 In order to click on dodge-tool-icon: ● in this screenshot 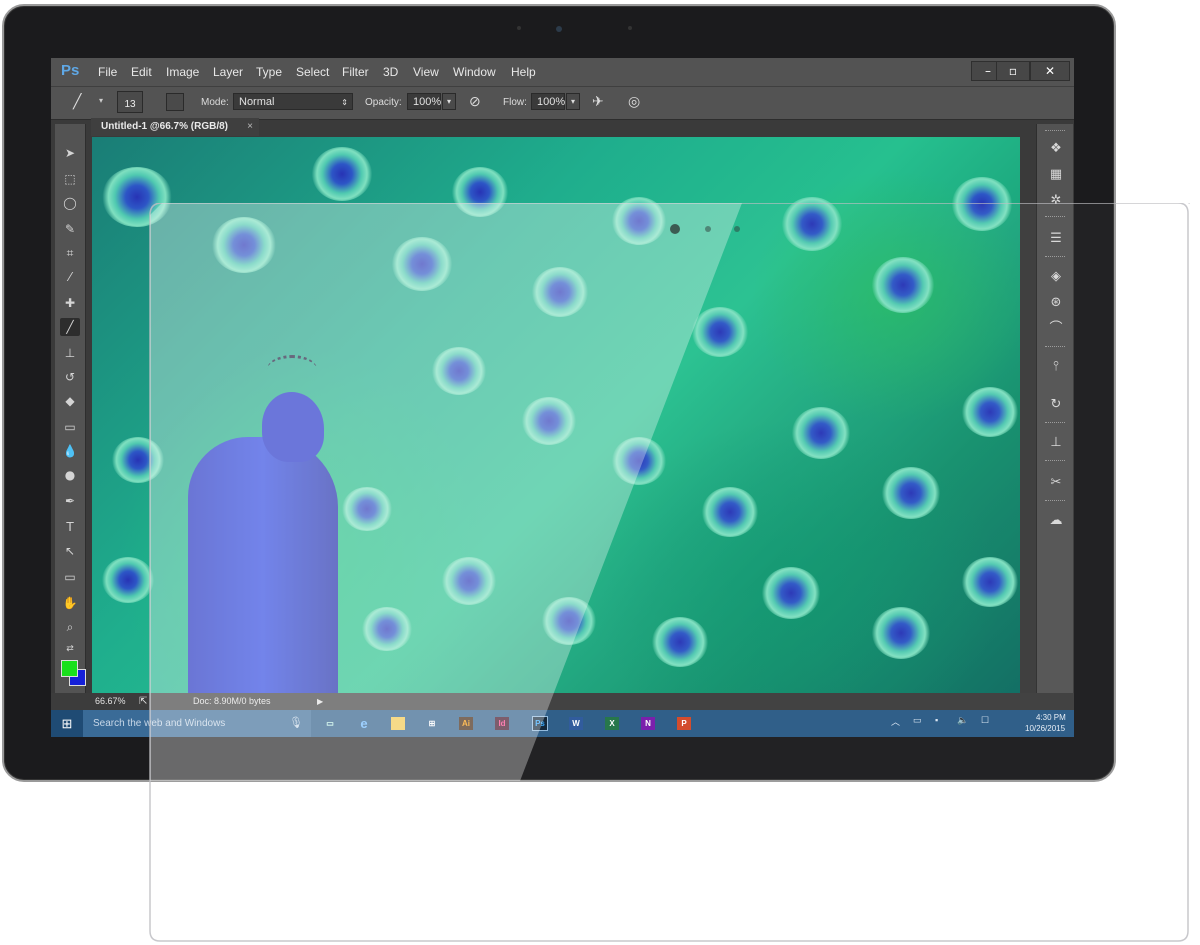, I will do `click(70, 475)`.